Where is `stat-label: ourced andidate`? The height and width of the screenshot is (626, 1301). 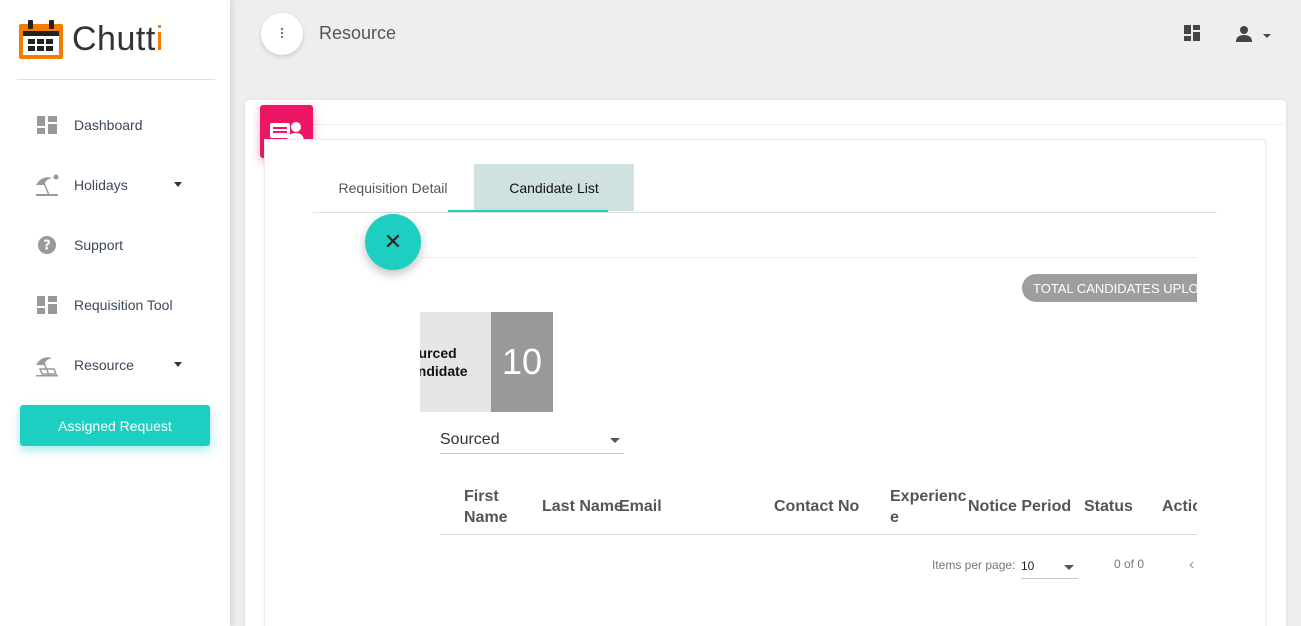 stat-label: ourced andidate is located at coordinates (456, 362).